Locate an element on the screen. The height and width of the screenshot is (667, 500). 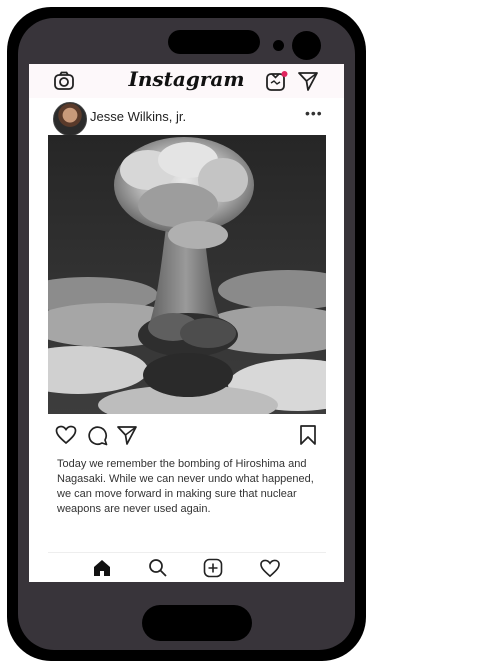
top-bar: Instagram is located at coordinates (186, 81).